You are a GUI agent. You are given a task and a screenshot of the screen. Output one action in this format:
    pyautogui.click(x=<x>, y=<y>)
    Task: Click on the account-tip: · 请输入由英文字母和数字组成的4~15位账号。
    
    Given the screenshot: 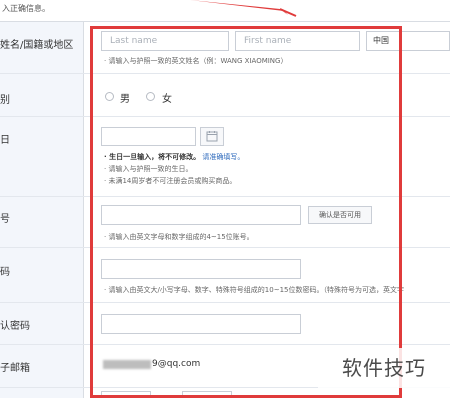 What is the action you would take?
    pyautogui.click(x=179, y=237)
    